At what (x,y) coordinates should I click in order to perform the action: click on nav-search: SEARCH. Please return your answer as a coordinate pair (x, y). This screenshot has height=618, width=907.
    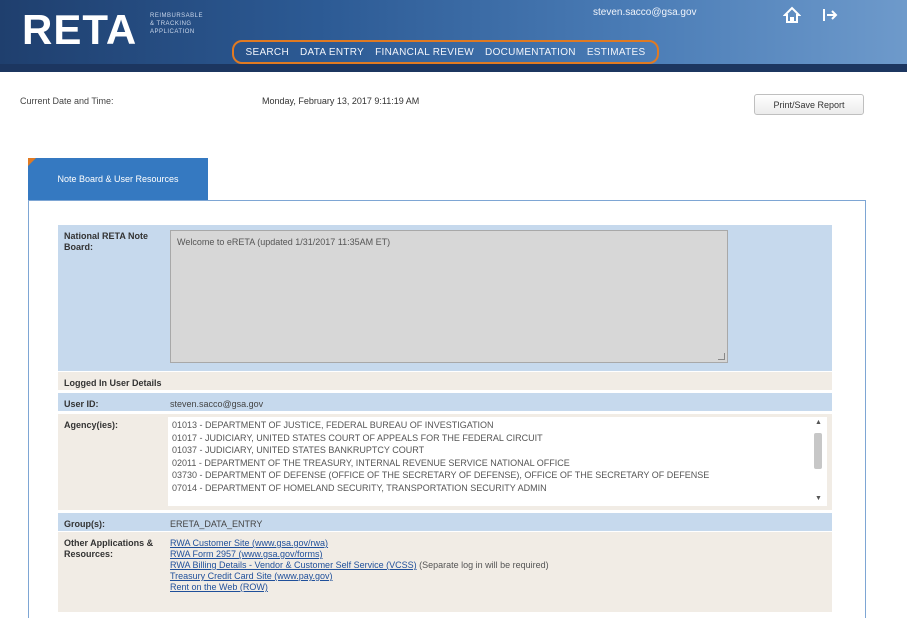
    Looking at the image, I should click on (267, 52).